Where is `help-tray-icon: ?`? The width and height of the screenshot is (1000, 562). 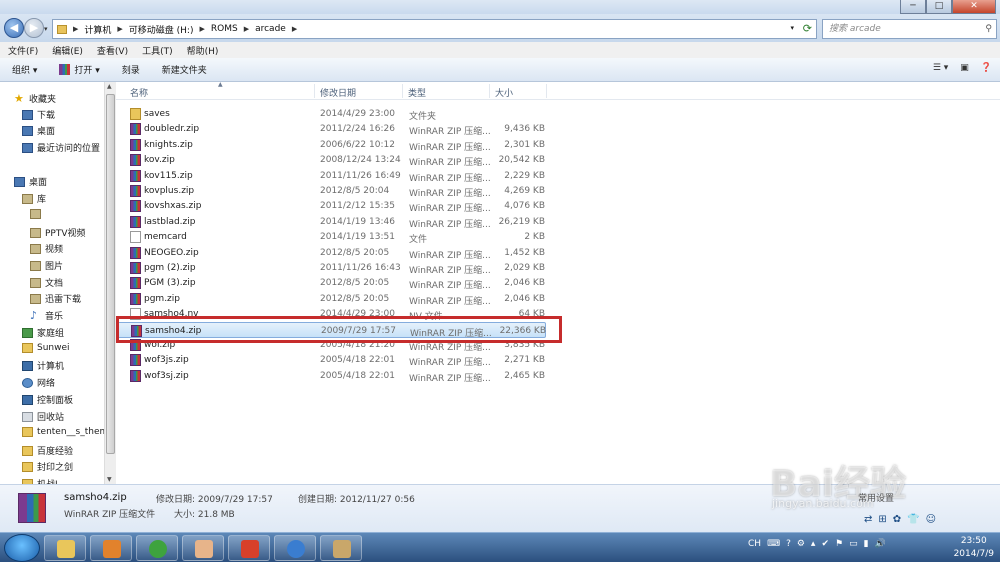 help-tray-icon: ? is located at coordinates (788, 544).